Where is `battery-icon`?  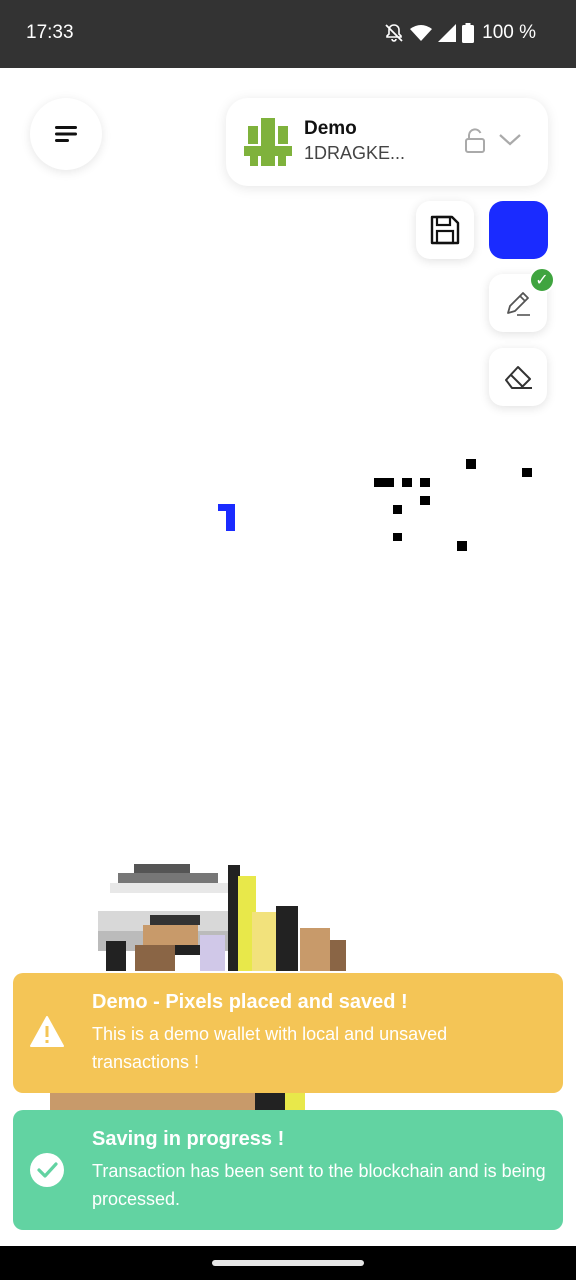 battery-icon is located at coordinates (468, 33).